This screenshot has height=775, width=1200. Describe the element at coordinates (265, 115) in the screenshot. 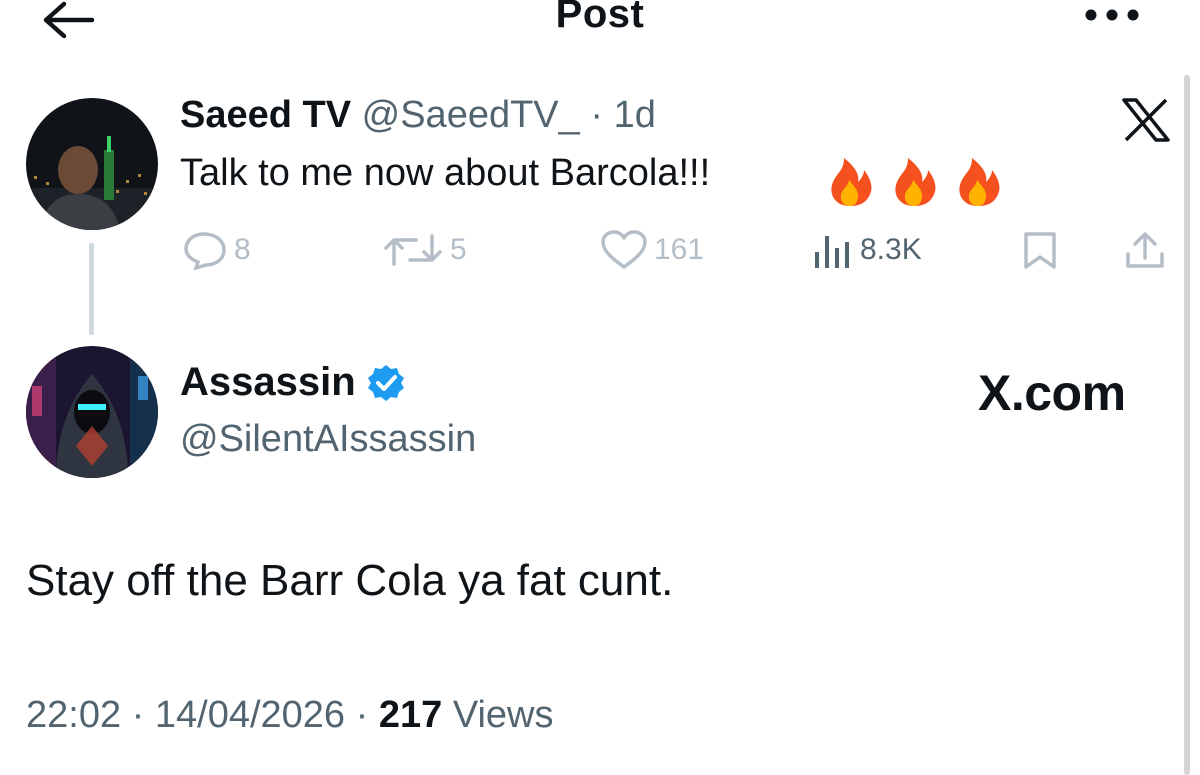

I see `display-name: Saeed TV` at that location.